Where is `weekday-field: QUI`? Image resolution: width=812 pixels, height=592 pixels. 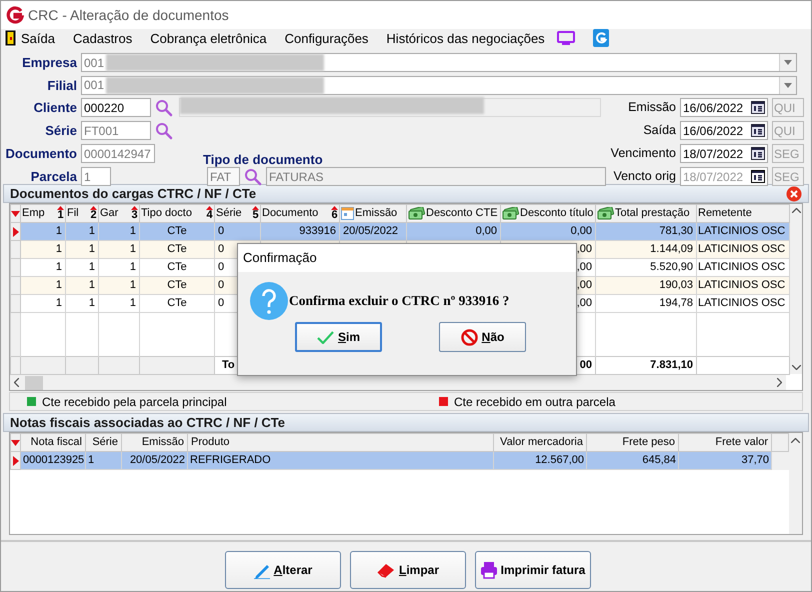
weekday-field: QUI is located at coordinates (788, 130).